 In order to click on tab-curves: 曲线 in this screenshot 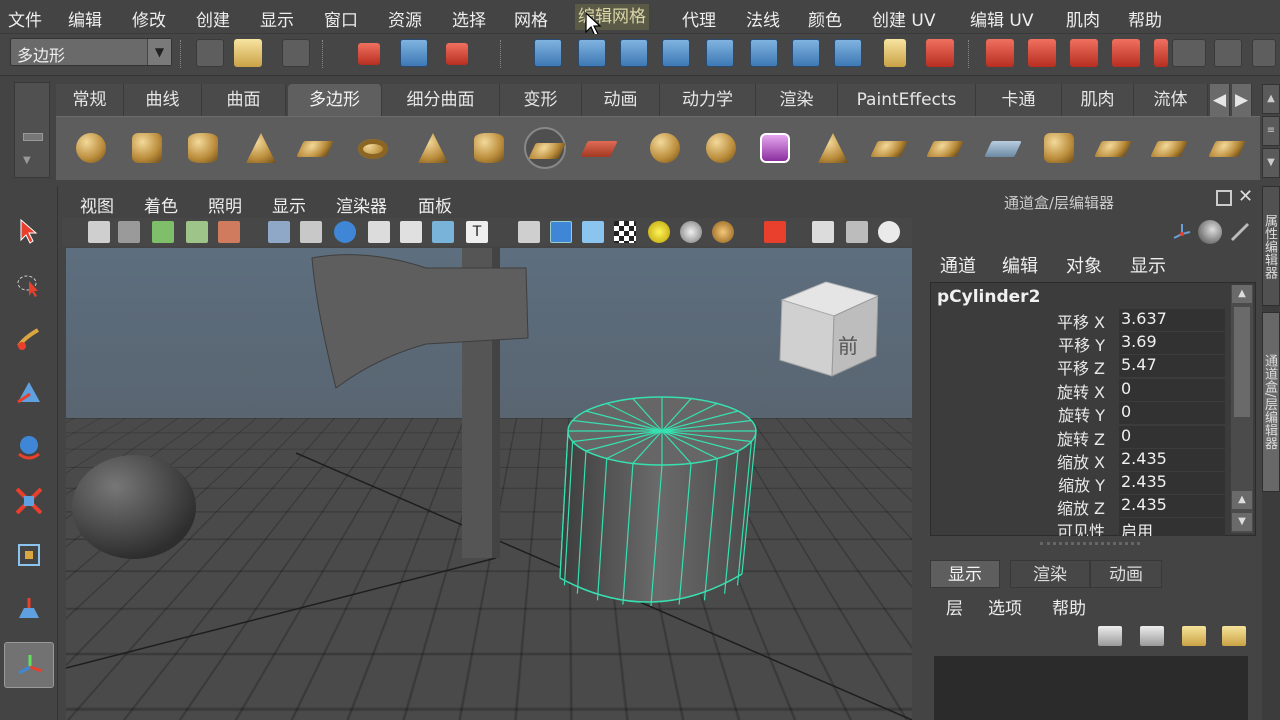, I will do `click(163, 100)`.